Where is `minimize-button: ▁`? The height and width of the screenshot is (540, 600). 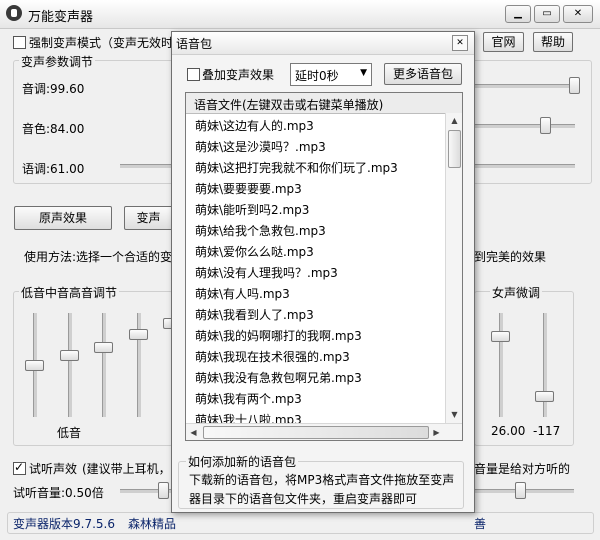 minimize-button: ▁ is located at coordinates (518, 14).